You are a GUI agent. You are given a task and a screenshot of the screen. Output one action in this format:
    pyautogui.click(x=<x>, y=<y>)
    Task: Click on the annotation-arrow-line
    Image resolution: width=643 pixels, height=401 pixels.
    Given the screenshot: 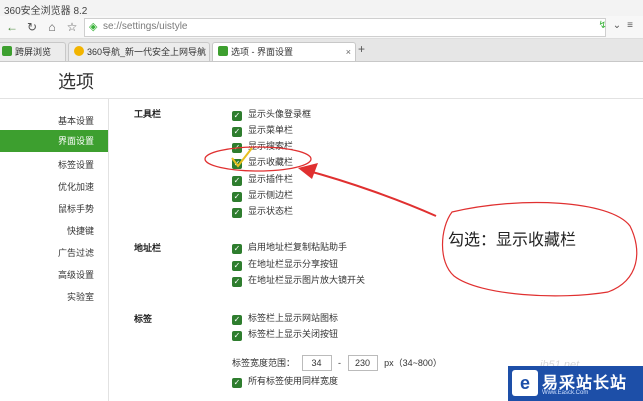 What is the action you would take?
    pyautogui.click(x=370, y=193)
    